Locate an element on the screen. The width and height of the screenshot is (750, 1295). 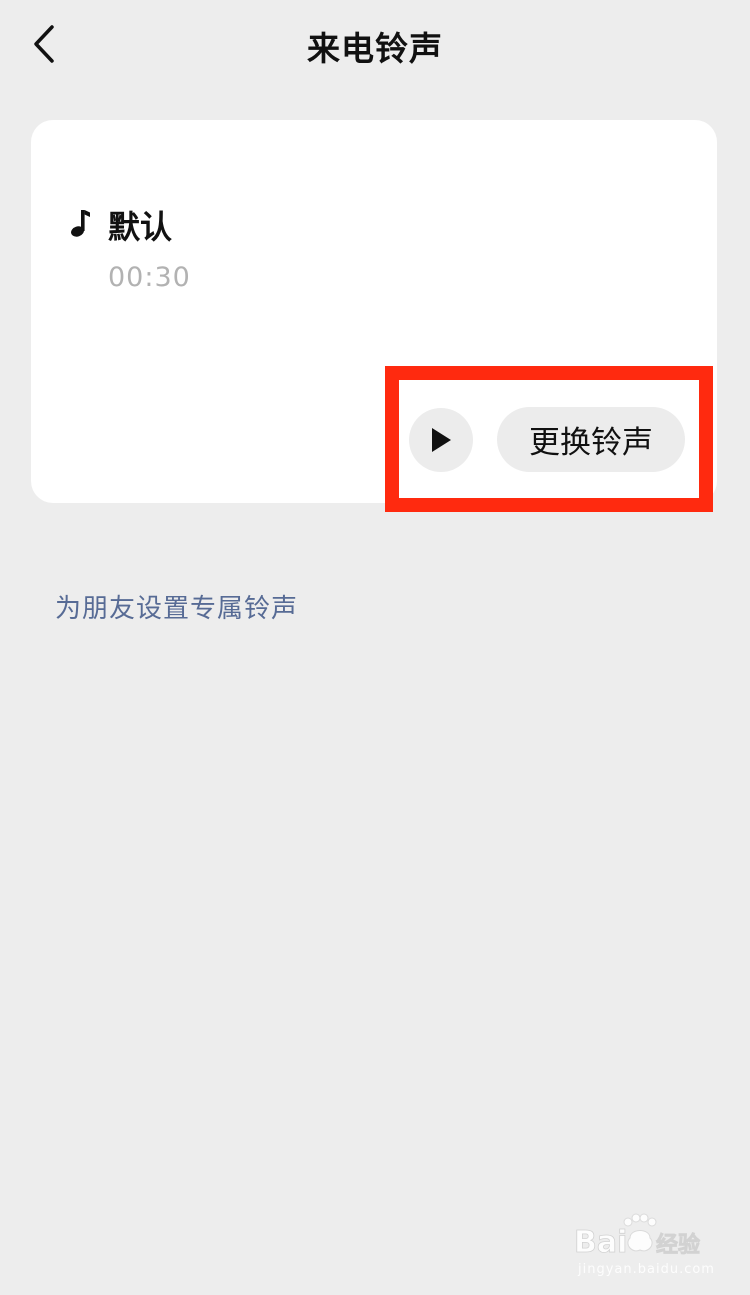
ringtone-duration: 00:30 is located at coordinates (149, 277).